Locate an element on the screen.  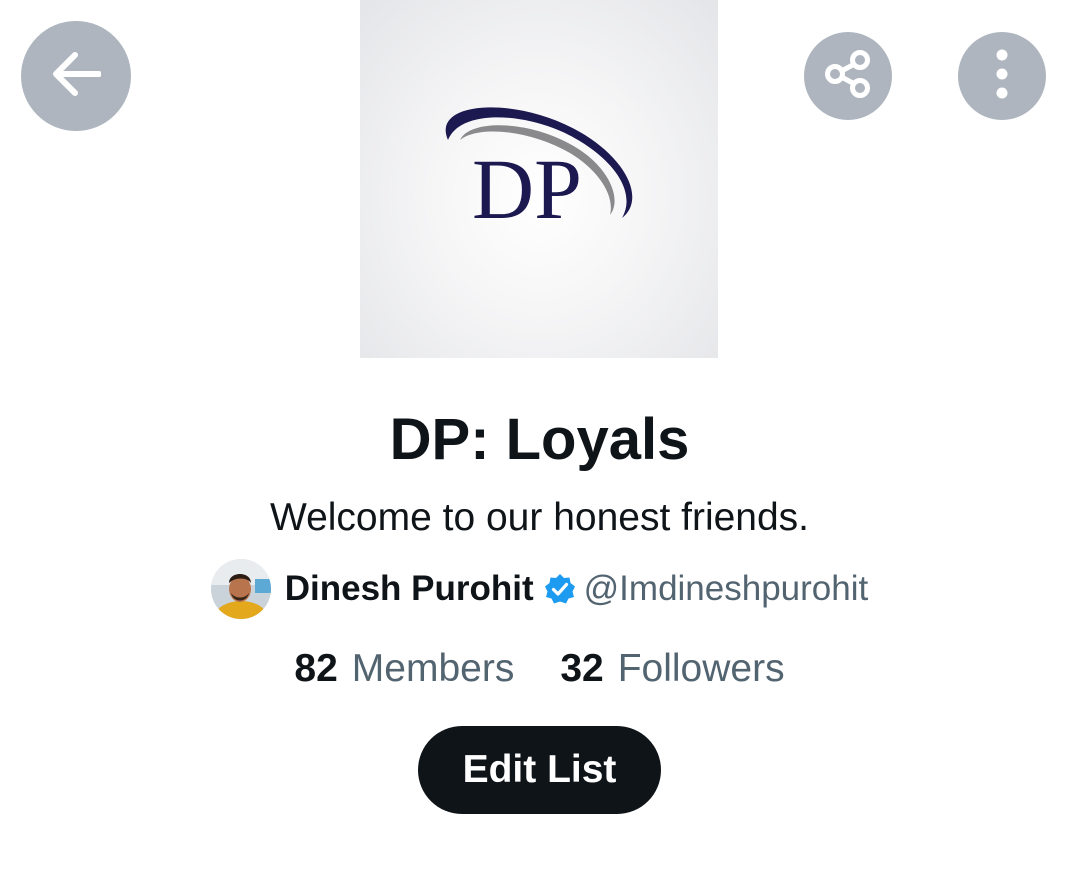
owner-handle: @Imdineshpurohit is located at coordinates (726, 589).